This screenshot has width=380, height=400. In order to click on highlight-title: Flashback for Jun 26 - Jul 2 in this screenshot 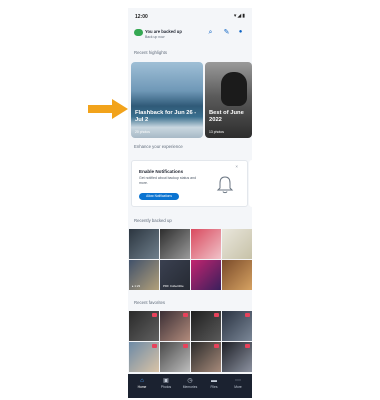, I will do `click(166, 116)`.